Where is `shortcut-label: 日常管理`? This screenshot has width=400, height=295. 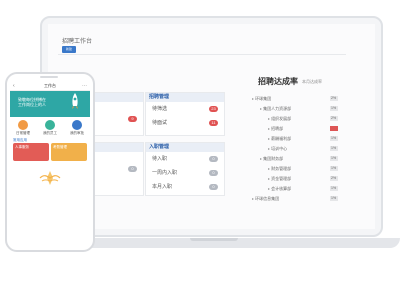
shortcut-label: 日常管理 is located at coordinates (23, 133).